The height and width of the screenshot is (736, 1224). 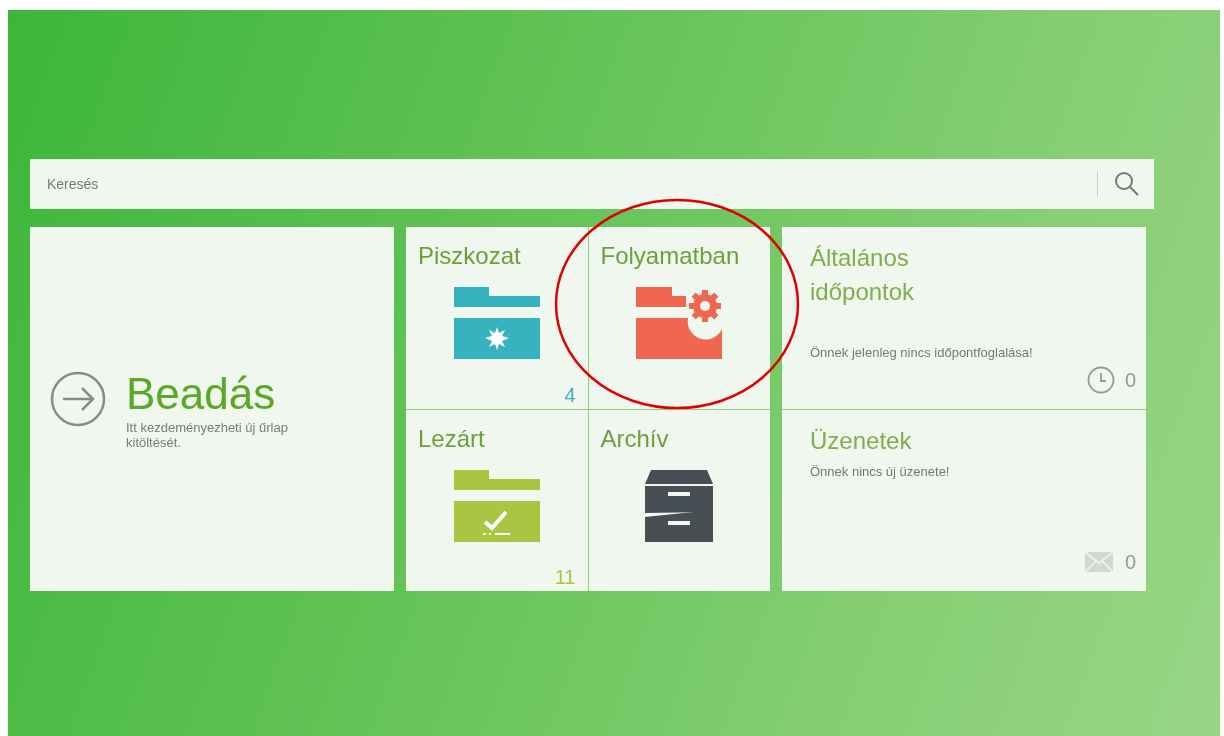 I want to click on search-icon, so click(x=1127, y=184).